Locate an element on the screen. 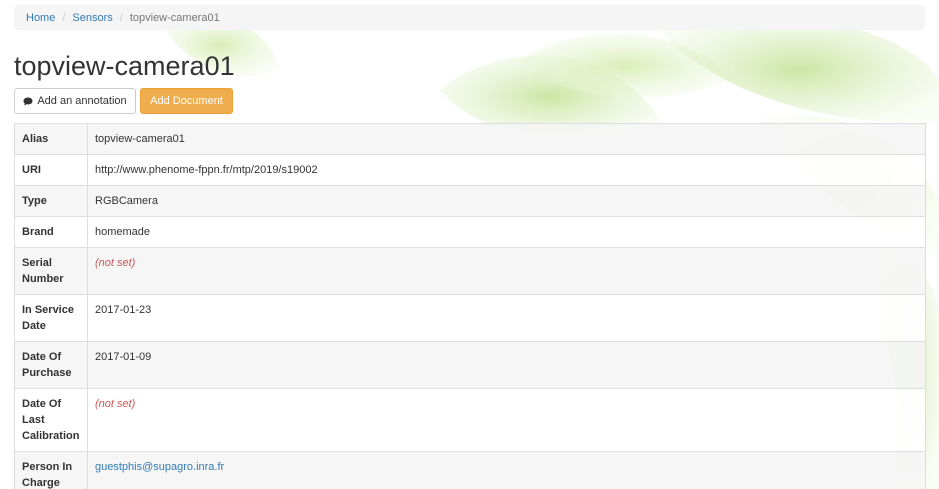 The image size is (939, 489). detail-label: Type is located at coordinates (51, 201).